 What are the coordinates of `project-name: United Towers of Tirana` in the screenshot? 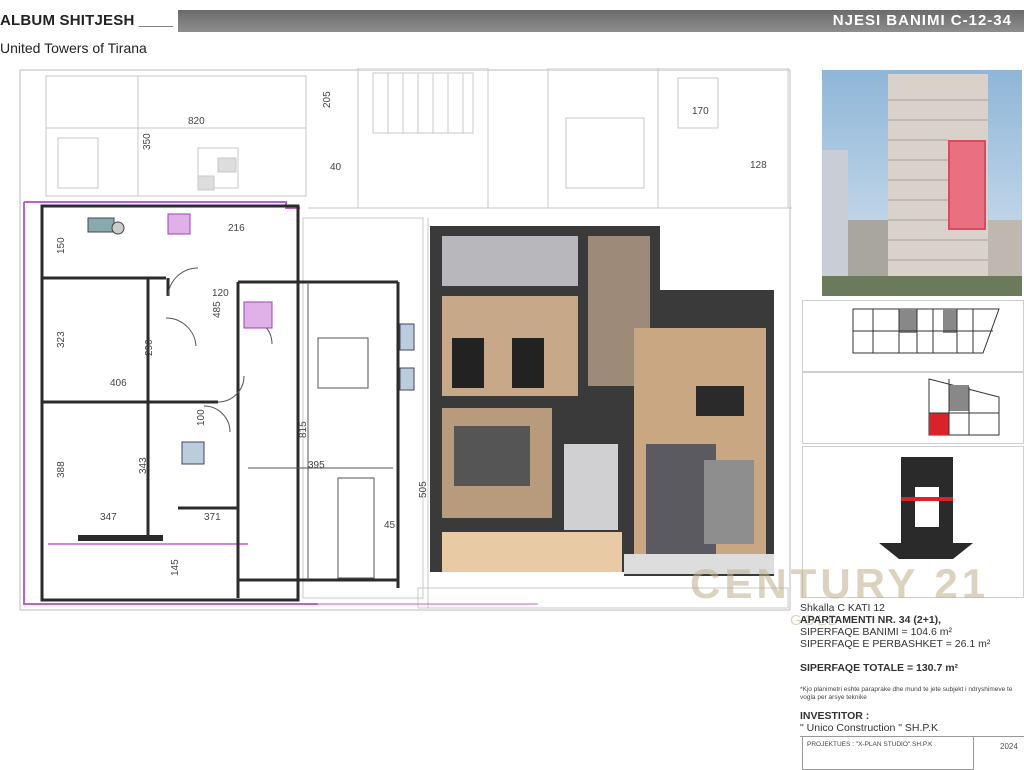 It's located at (73, 48).